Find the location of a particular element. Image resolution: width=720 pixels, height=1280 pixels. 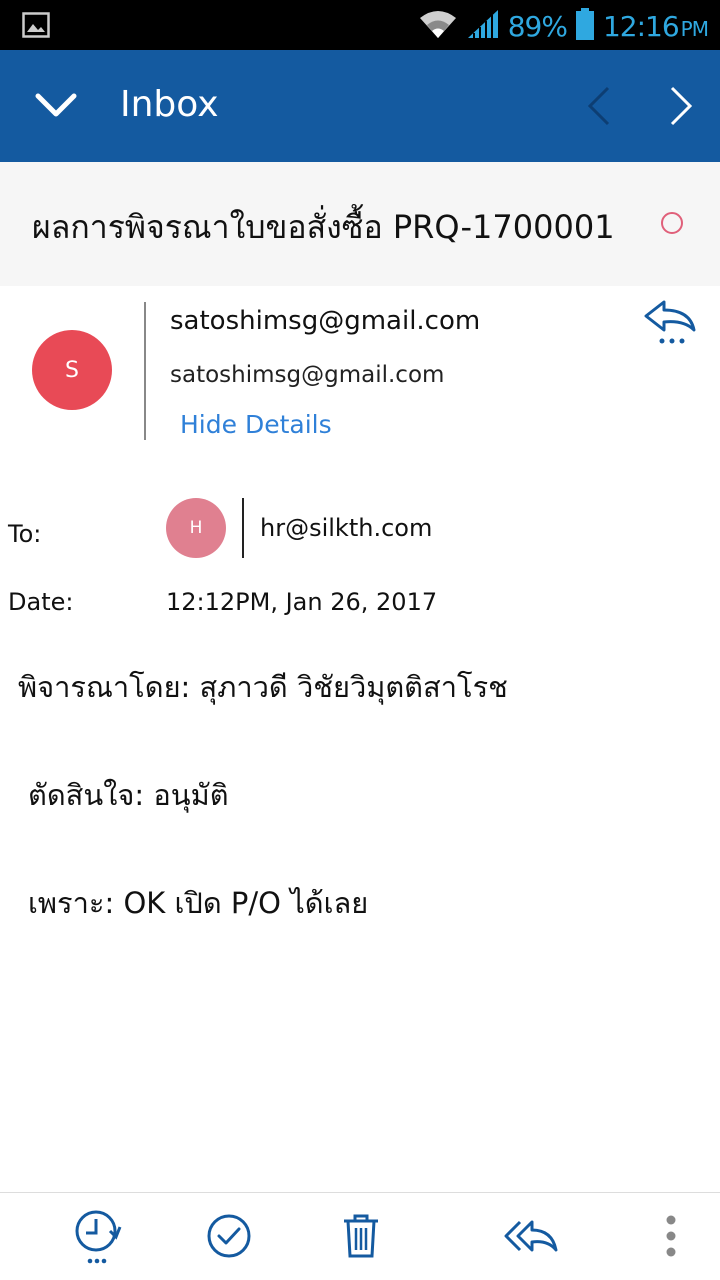

recipient-avatar: H is located at coordinates (196, 528).